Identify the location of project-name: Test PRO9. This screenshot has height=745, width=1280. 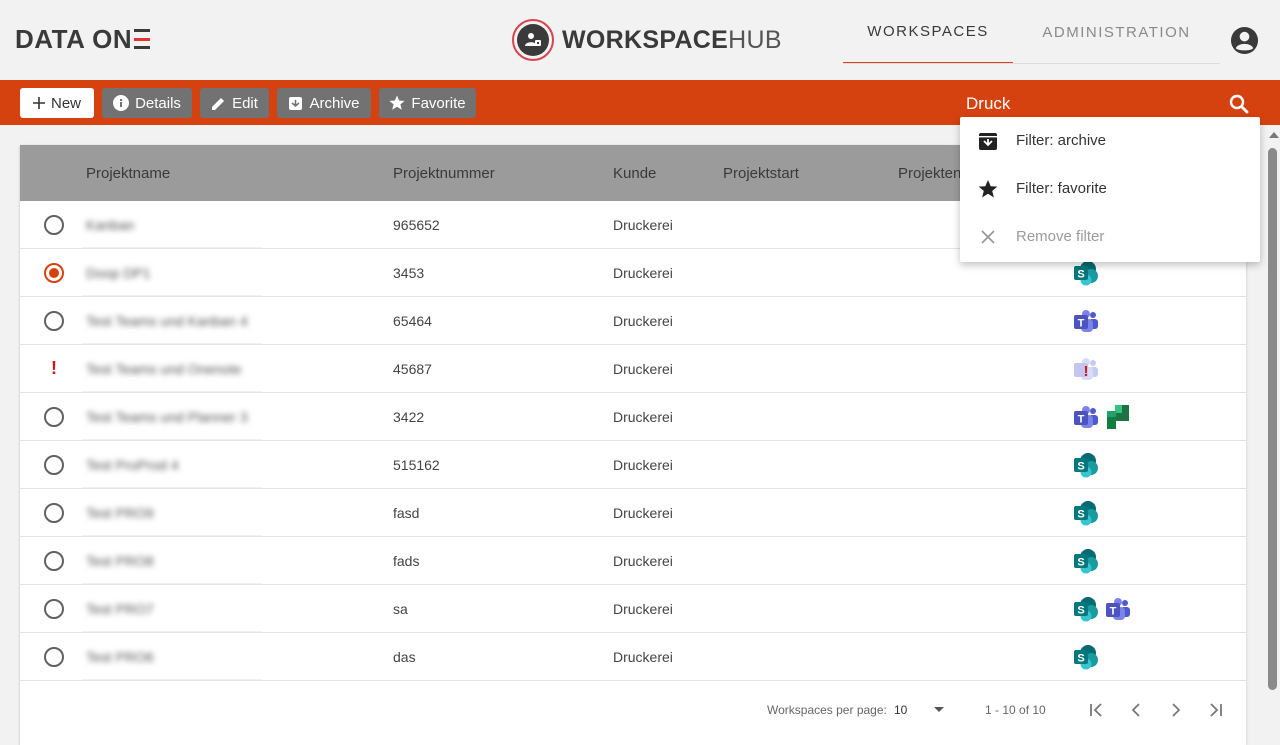
(120, 513).